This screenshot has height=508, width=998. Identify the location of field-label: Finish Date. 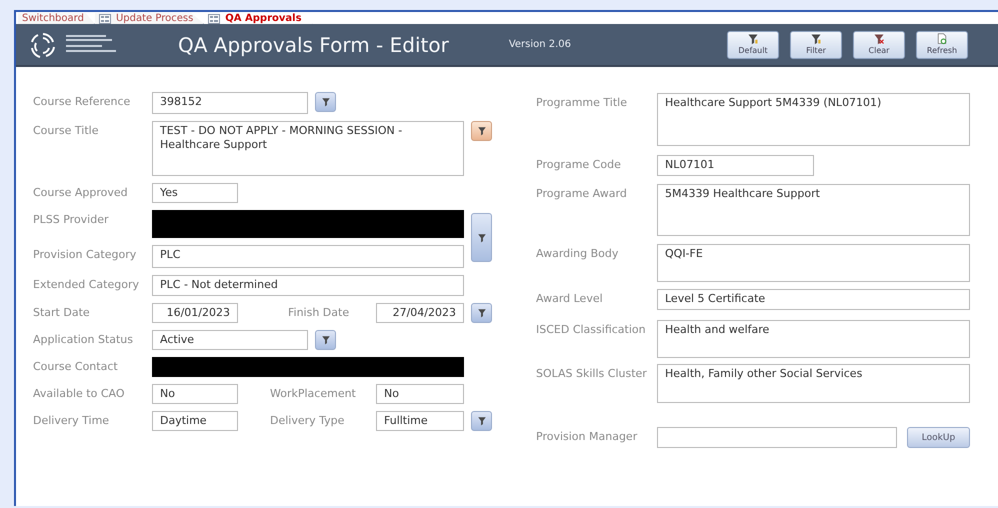
(318, 313).